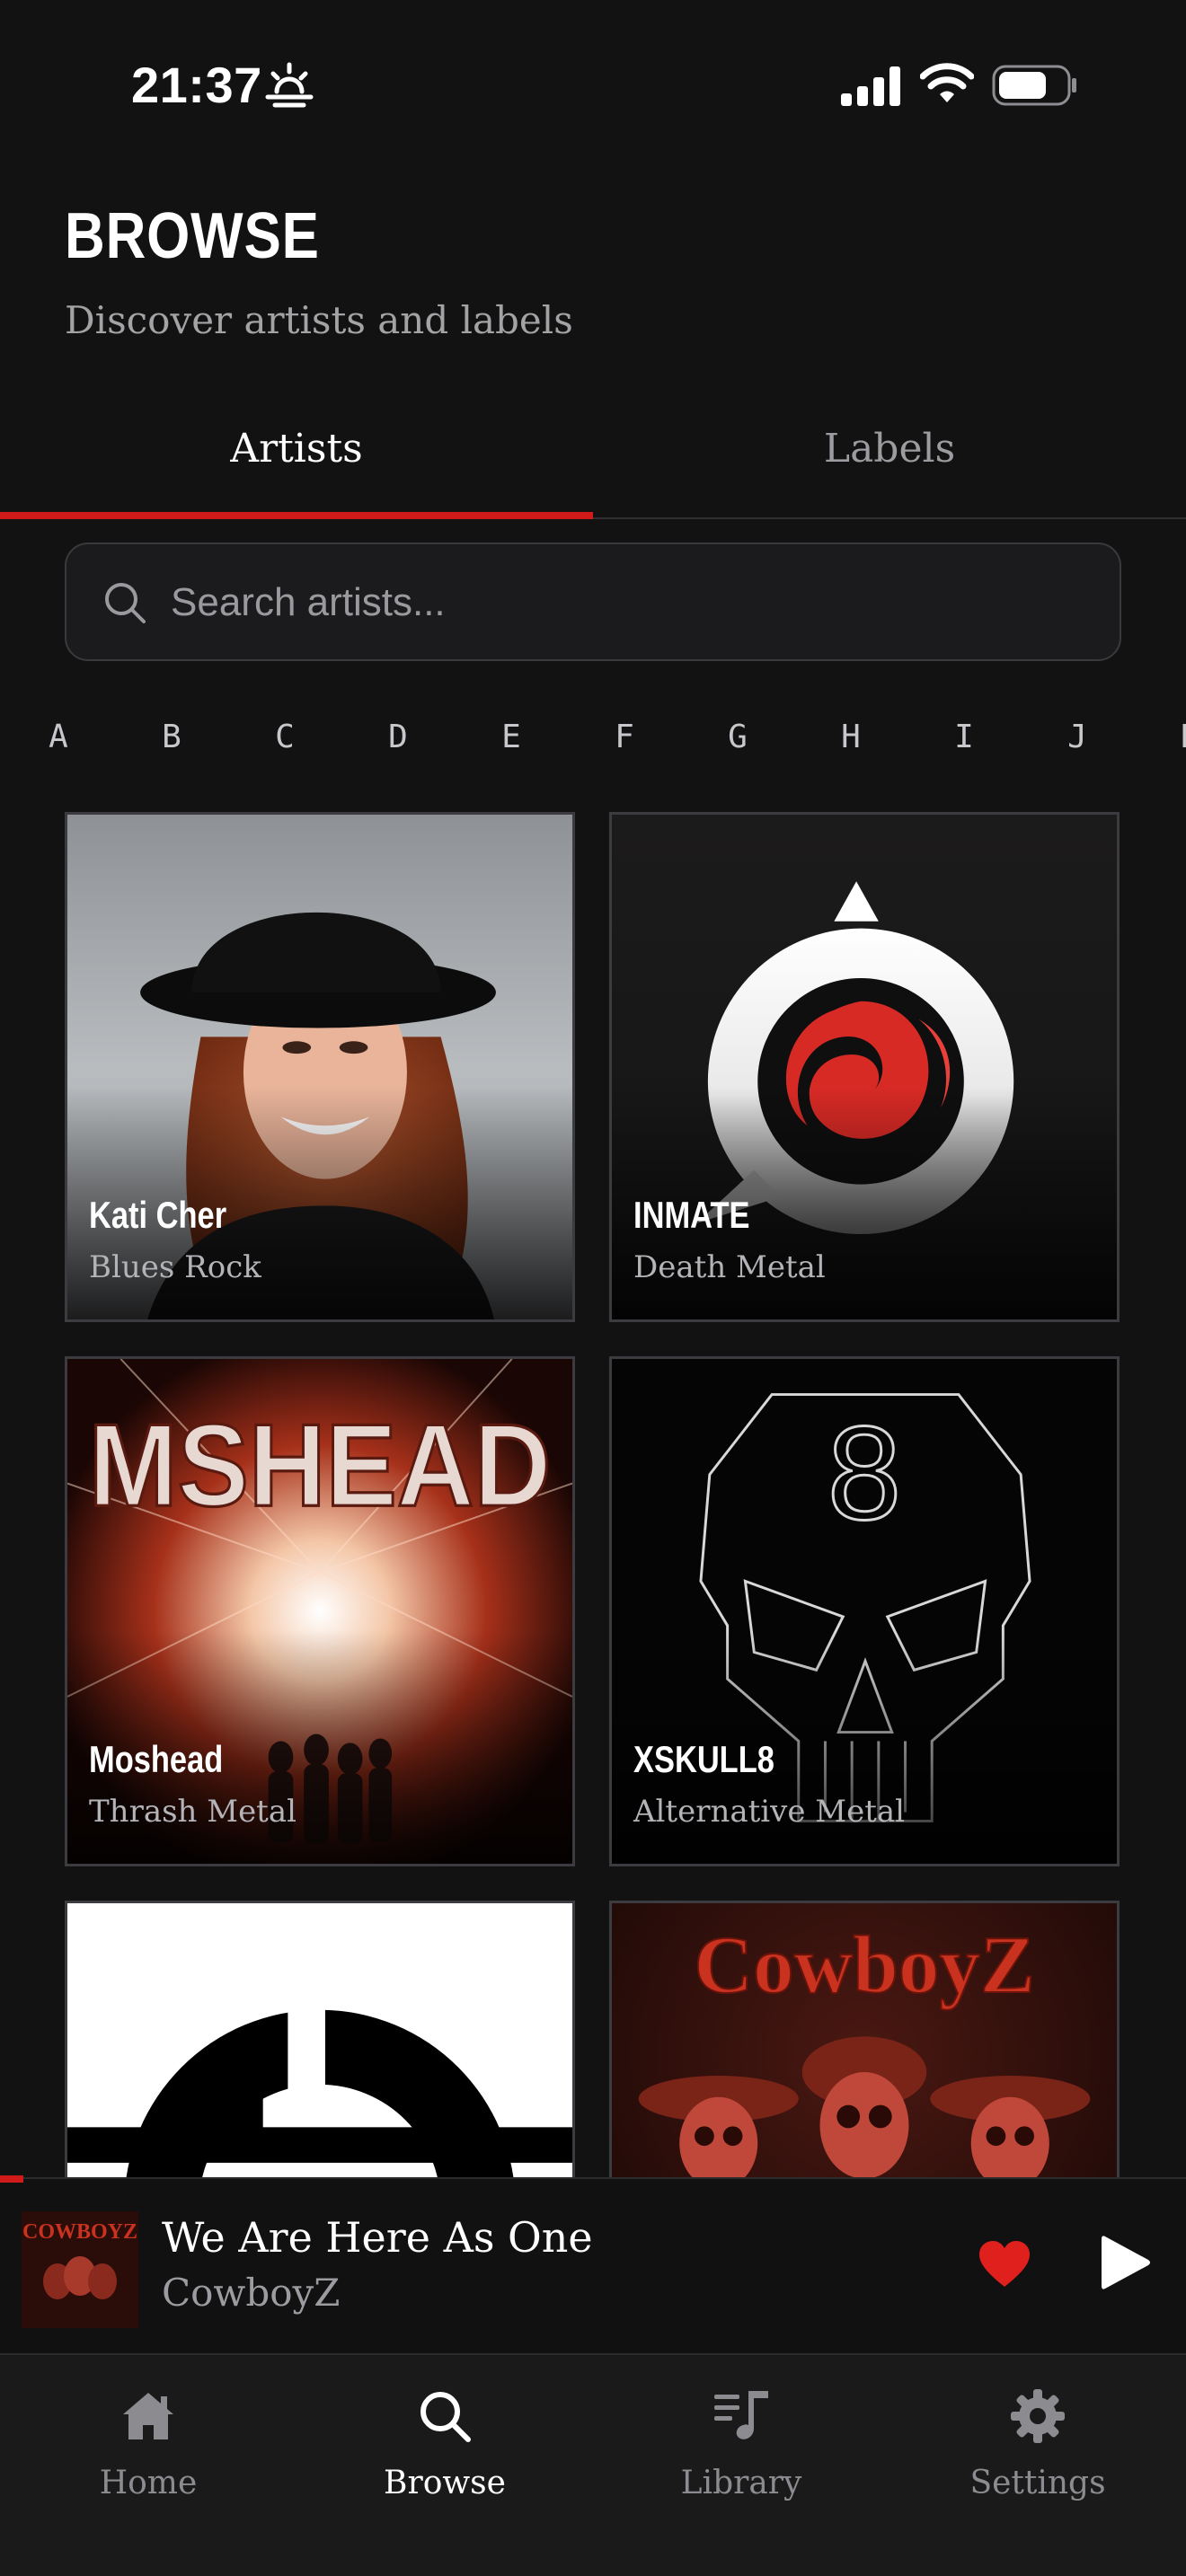 The image size is (1186, 2576). I want to click on artist-card-moshead: MSHEAD Moshead Thrash Metal, so click(320, 1611).